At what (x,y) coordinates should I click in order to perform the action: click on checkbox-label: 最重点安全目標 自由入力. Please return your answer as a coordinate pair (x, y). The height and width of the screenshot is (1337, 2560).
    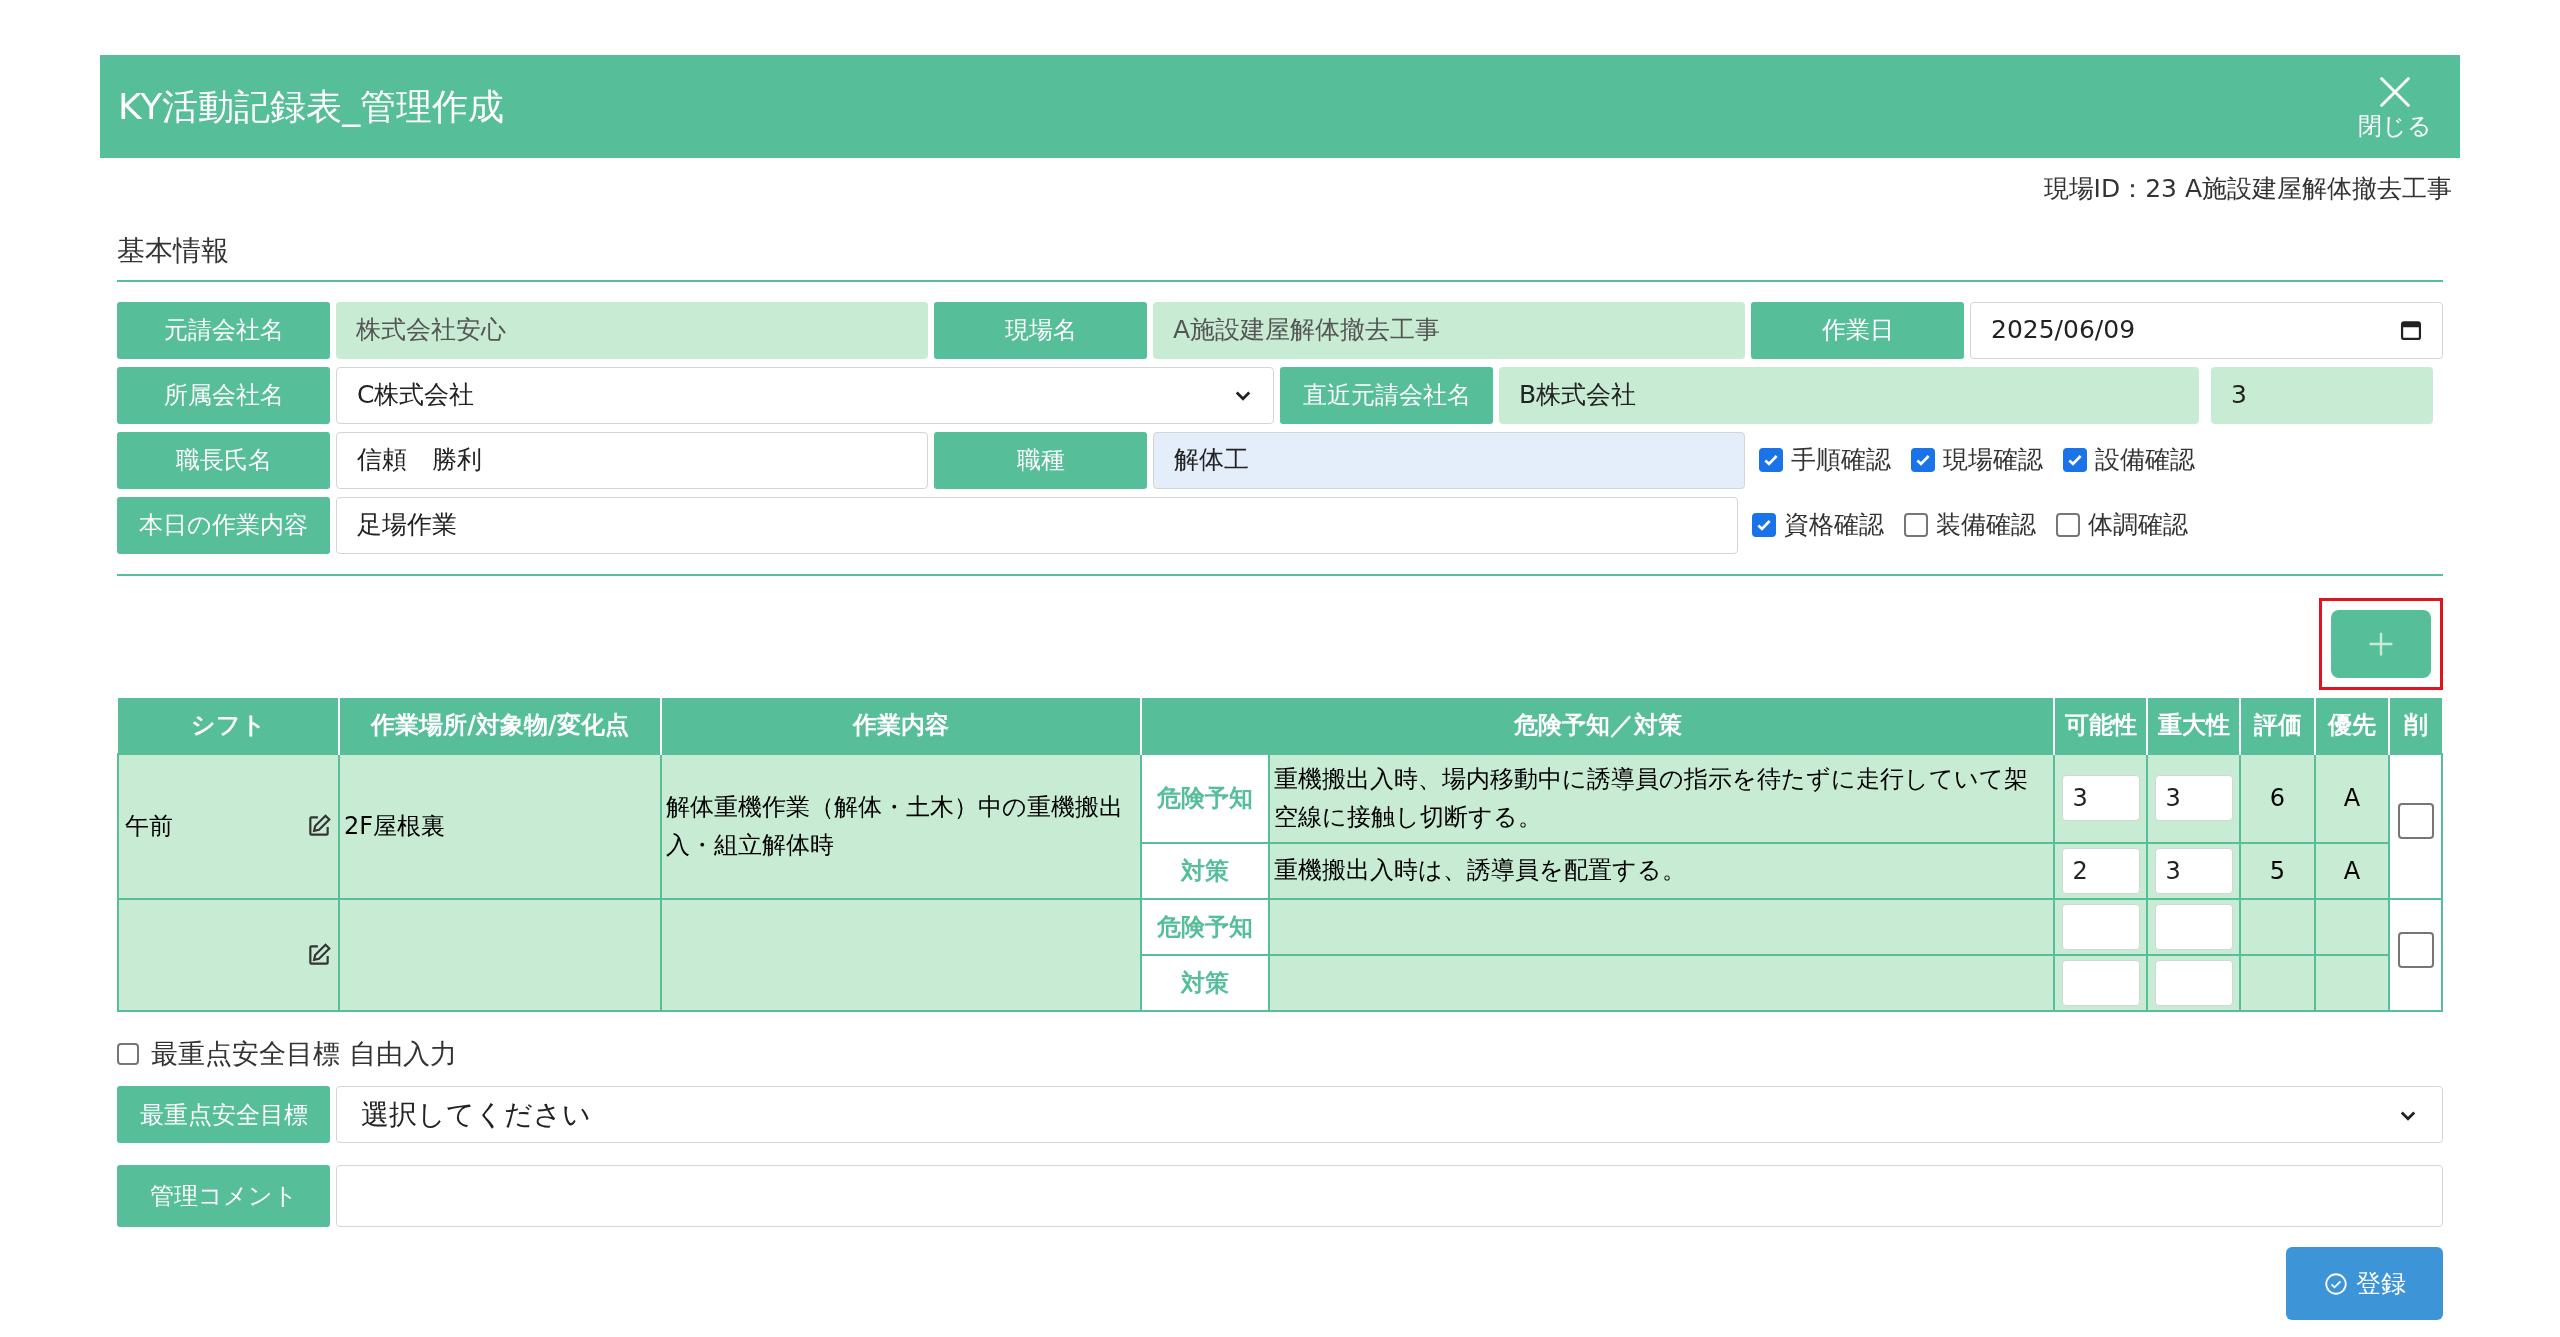
    Looking at the image, I should click on (304, 1053).